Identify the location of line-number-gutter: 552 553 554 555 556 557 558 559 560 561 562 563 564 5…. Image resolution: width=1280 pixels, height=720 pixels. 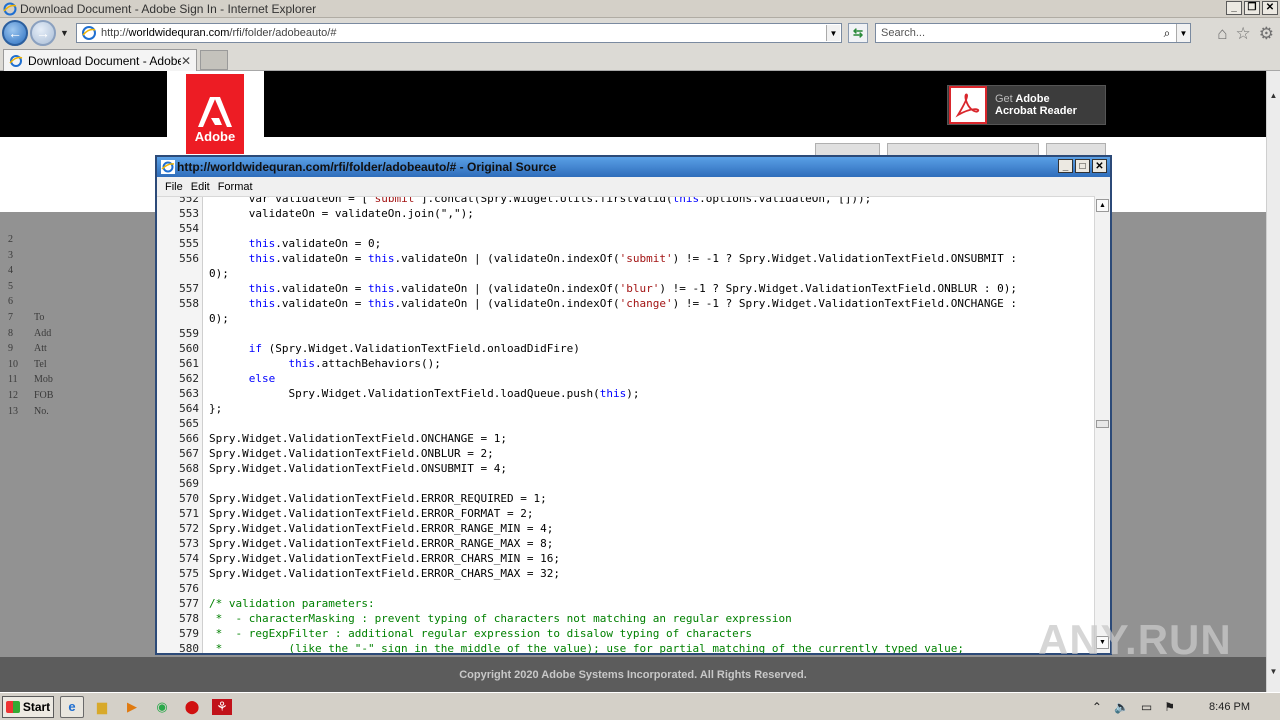
(180, 425).